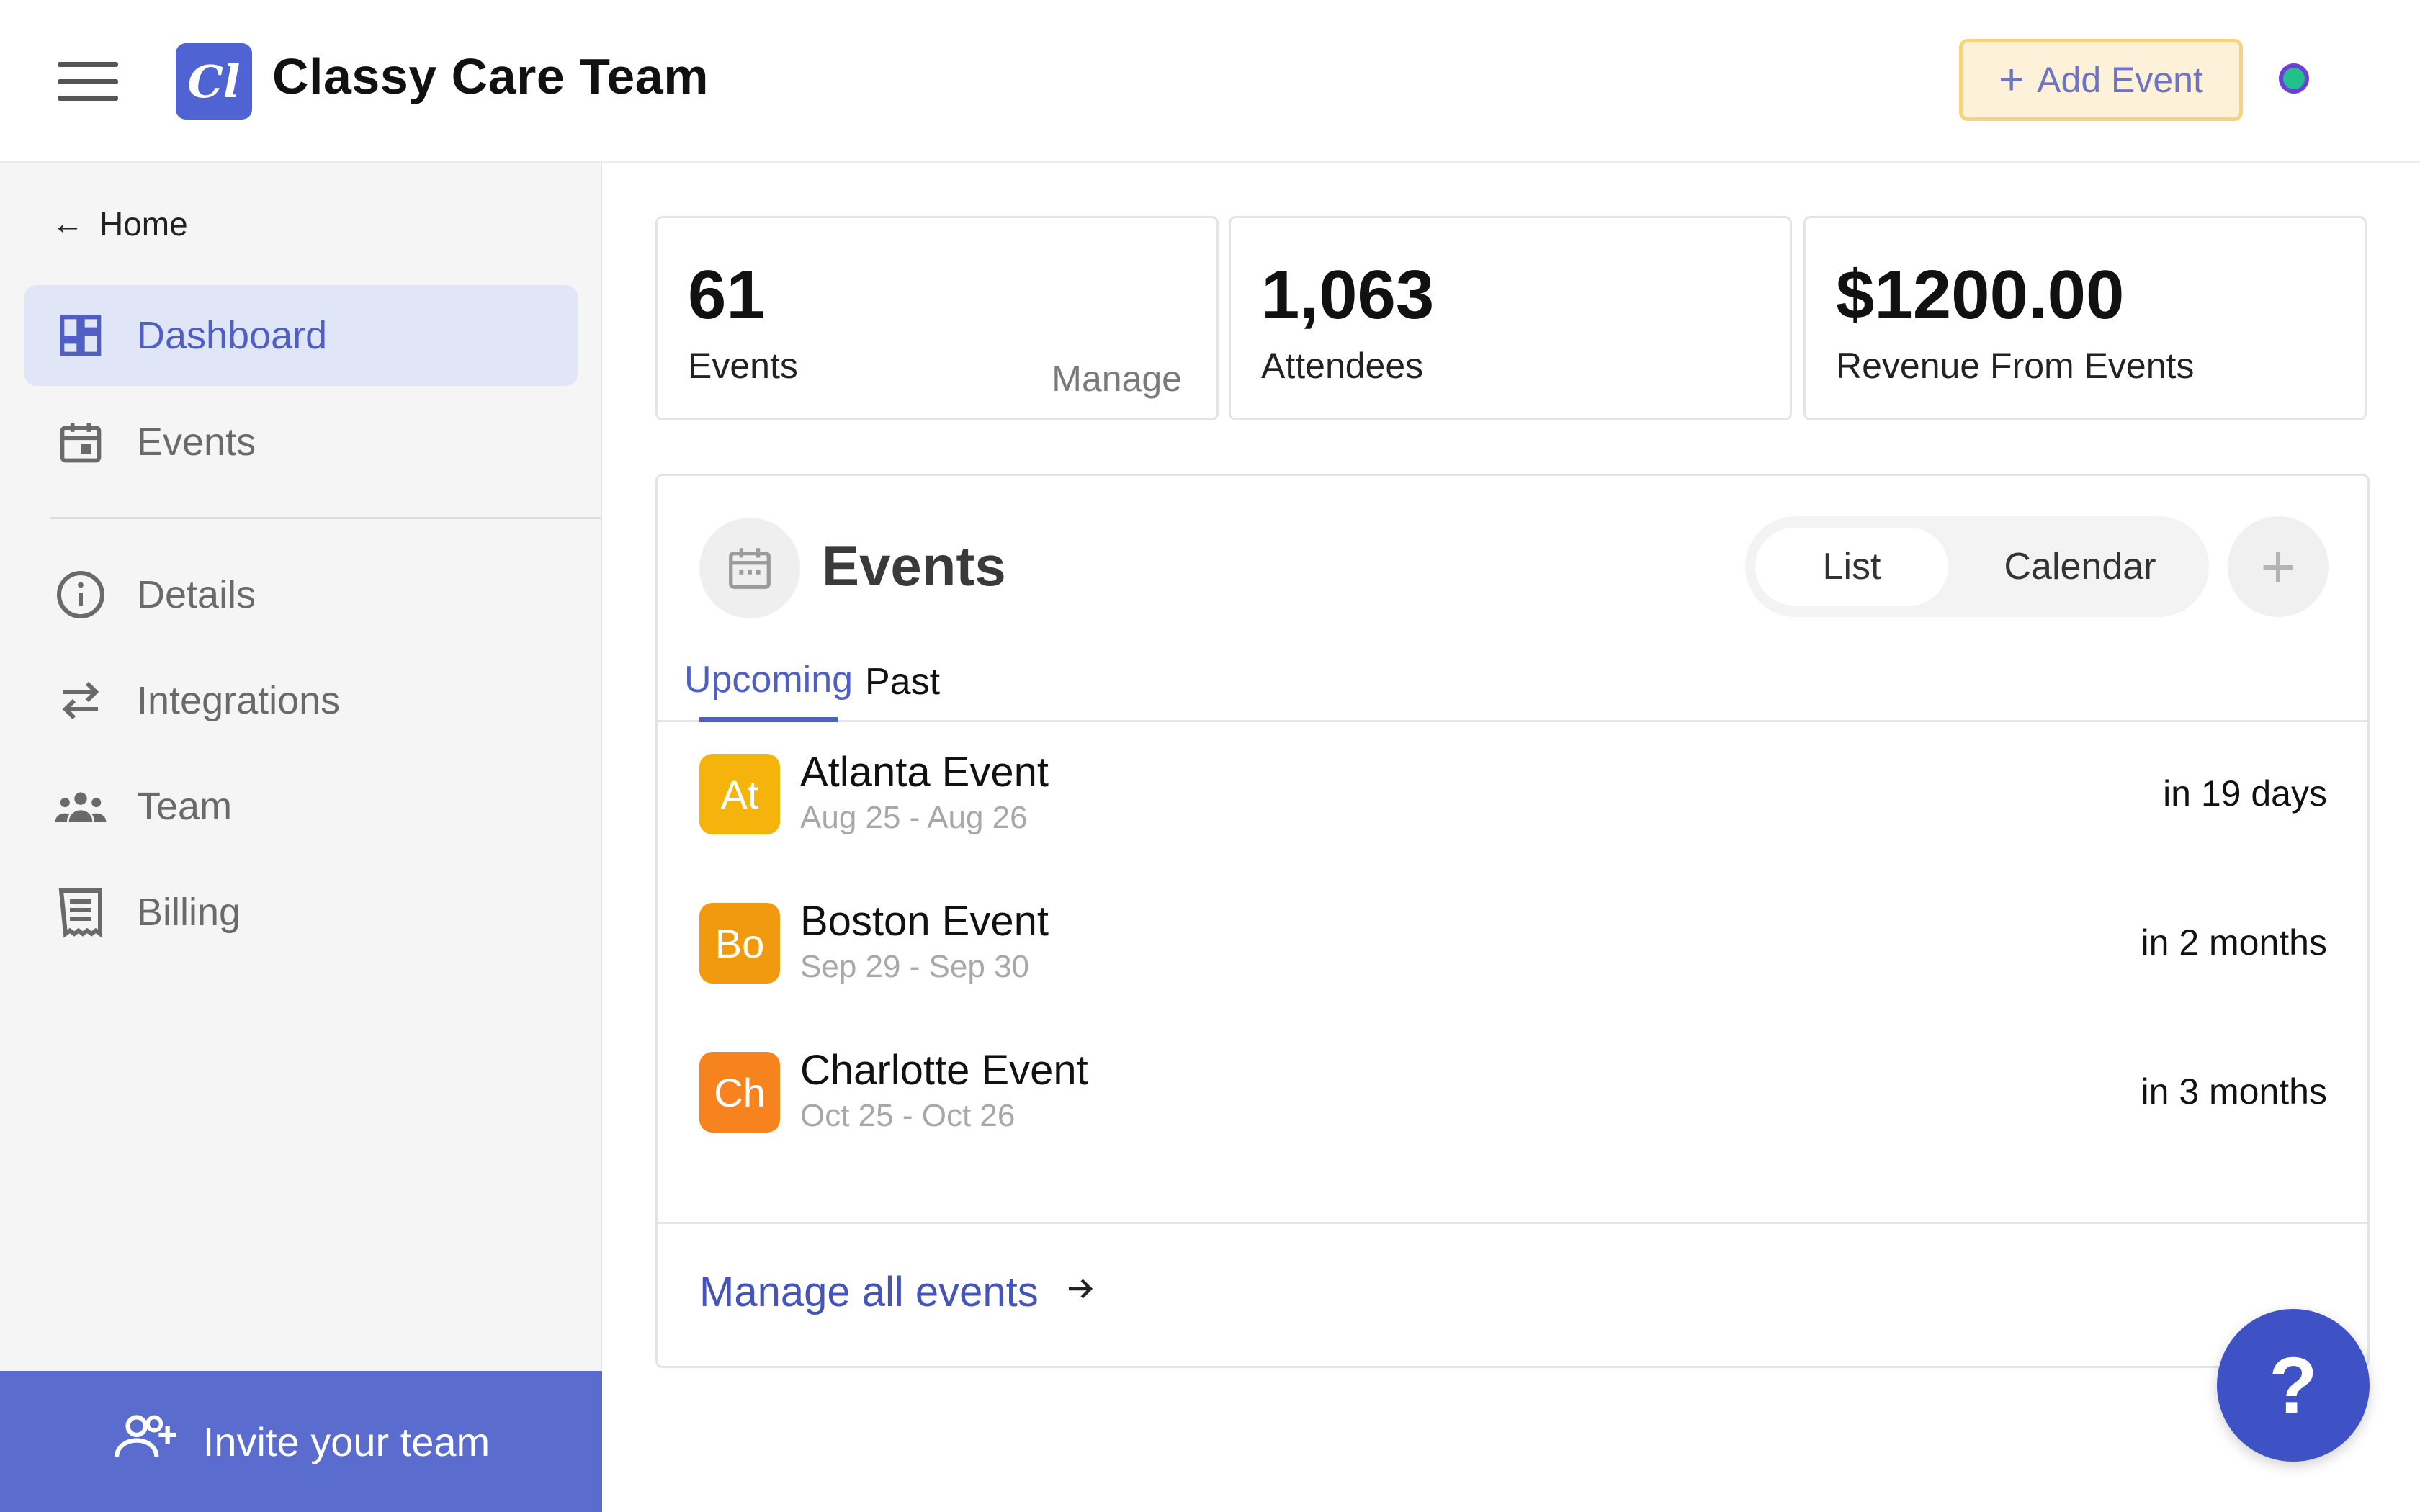 The height and width of the screenshot is (1512, 2420). I want to click on event-badge: Bo, so click(740, 943).